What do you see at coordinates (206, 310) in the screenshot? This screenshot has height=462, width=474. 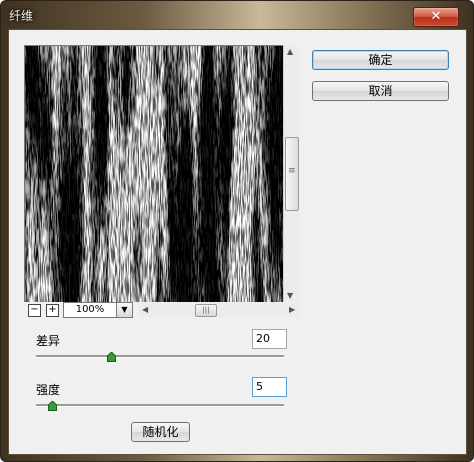 I see `horizontal-scroll-thumb: |||` at bounding box center [206, 310].